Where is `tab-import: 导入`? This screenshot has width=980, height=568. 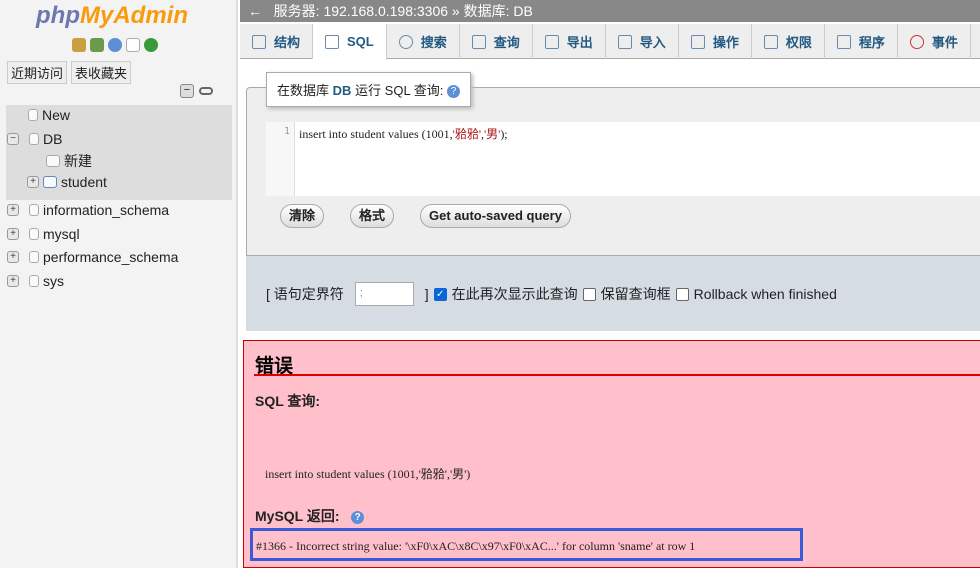
tab-import: 导入 is located at coordinates (642, 41).